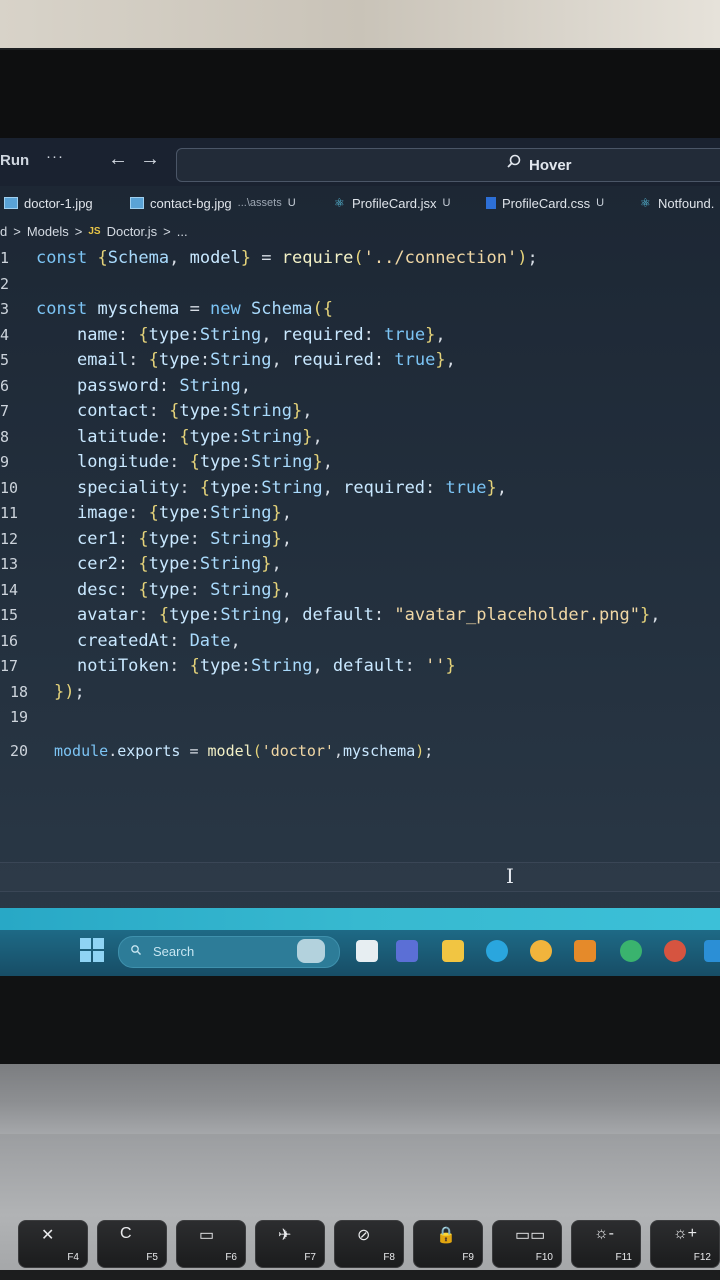 The width and height of the screenshot is (720, 1280). Describe the element at coordinates (5, 258) in the screenshot. I see `line-number: 1` at that location.